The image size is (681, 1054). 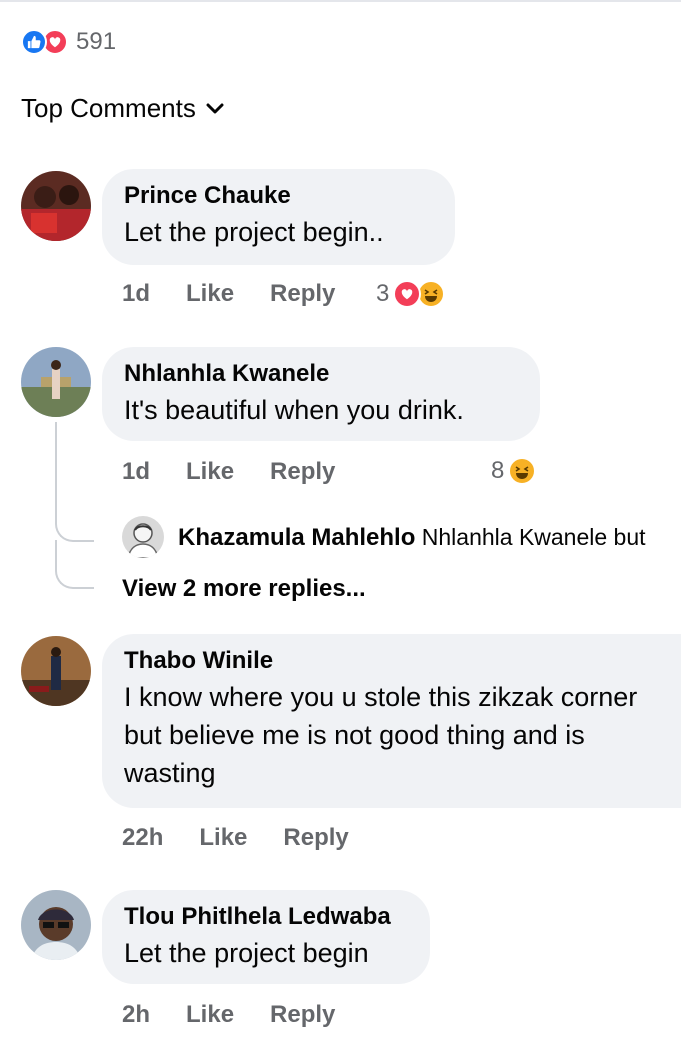 I want to click on comment-sort-dropdown: Top Comments, so click(x=122, y=108).